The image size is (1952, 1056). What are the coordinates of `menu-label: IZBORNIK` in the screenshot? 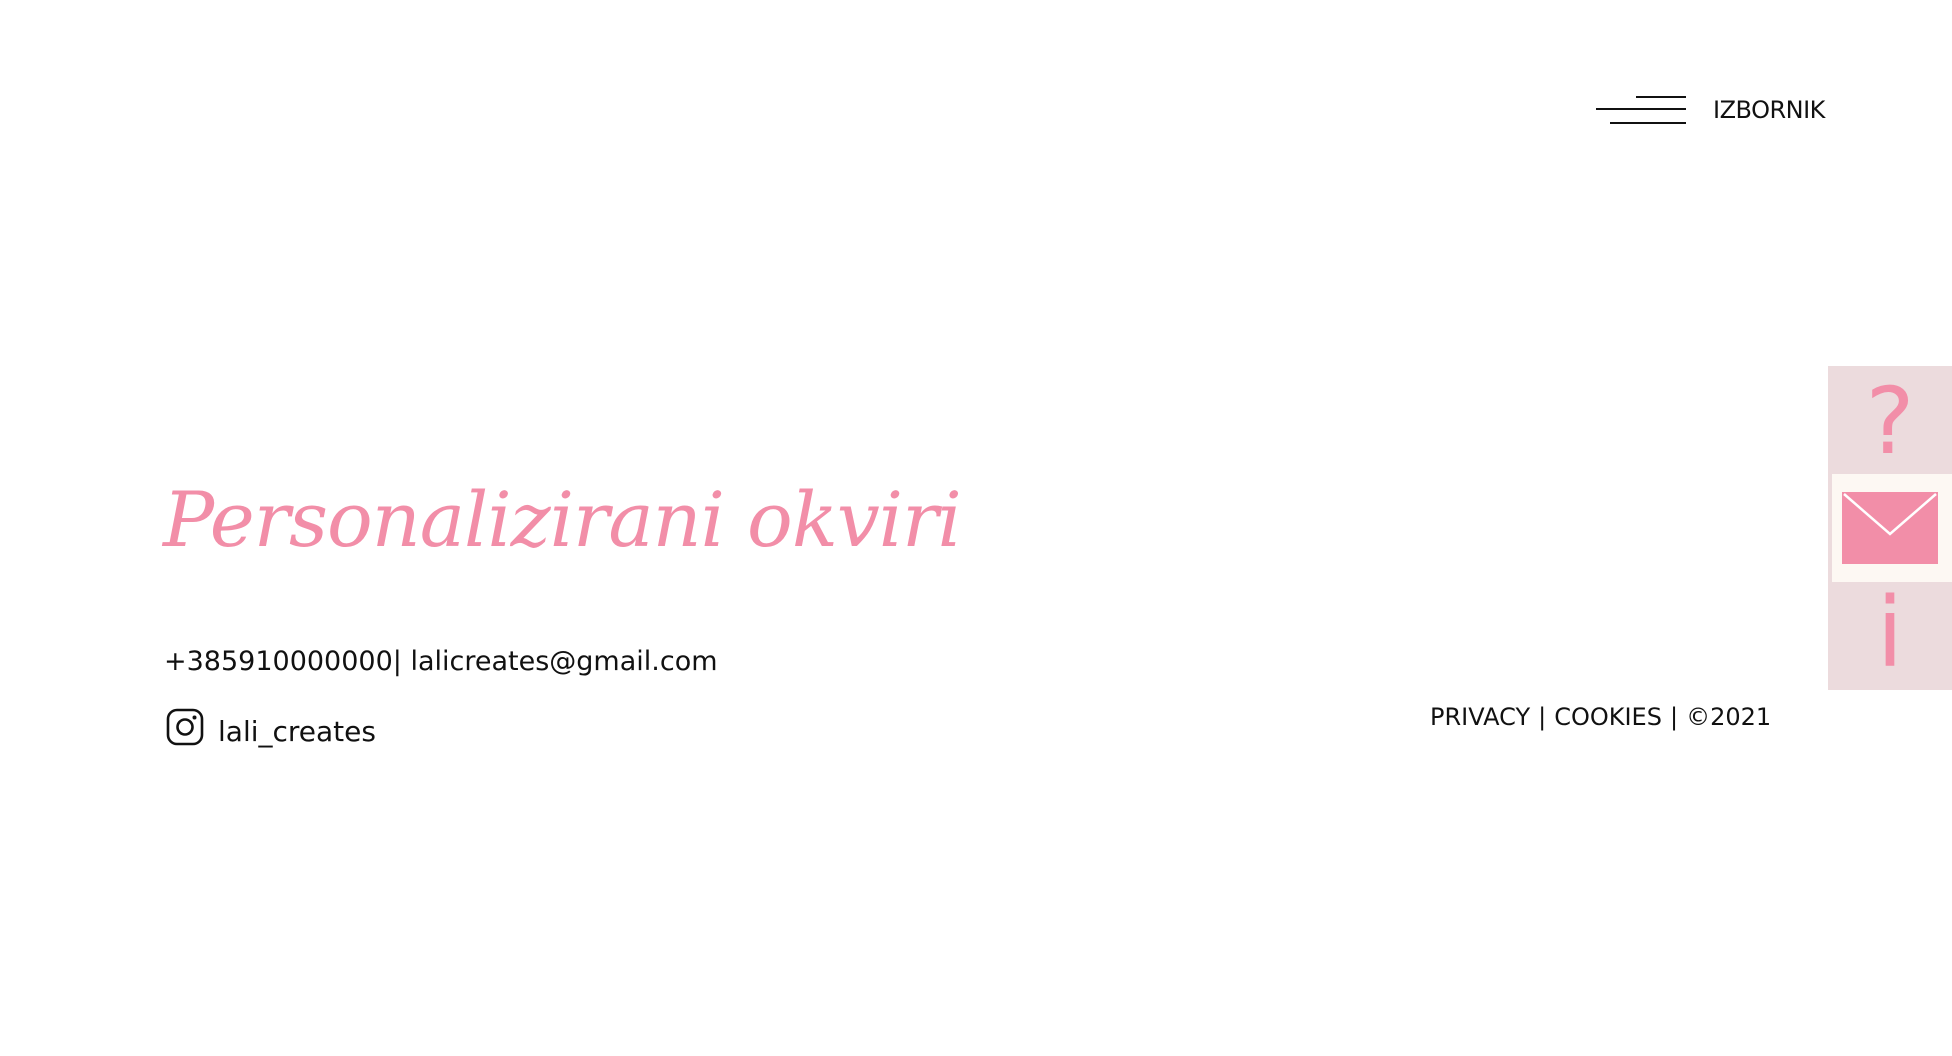 It's located at (1769, 110).